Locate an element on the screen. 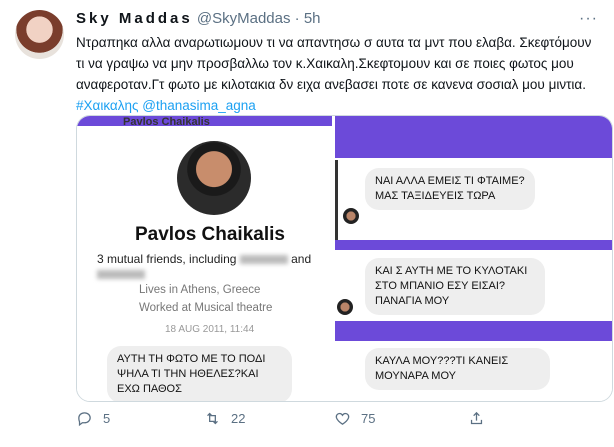  tweet-time: 5h is located at coordinates (312, 18).